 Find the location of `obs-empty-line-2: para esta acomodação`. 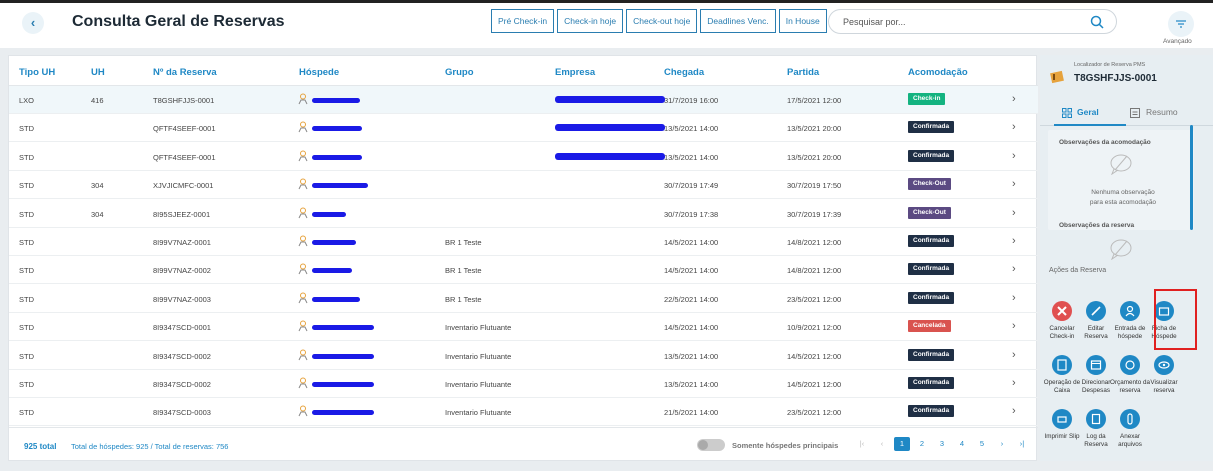

obs-empty-line-2: para esta acomodação is located at coordinates (1123, 202).